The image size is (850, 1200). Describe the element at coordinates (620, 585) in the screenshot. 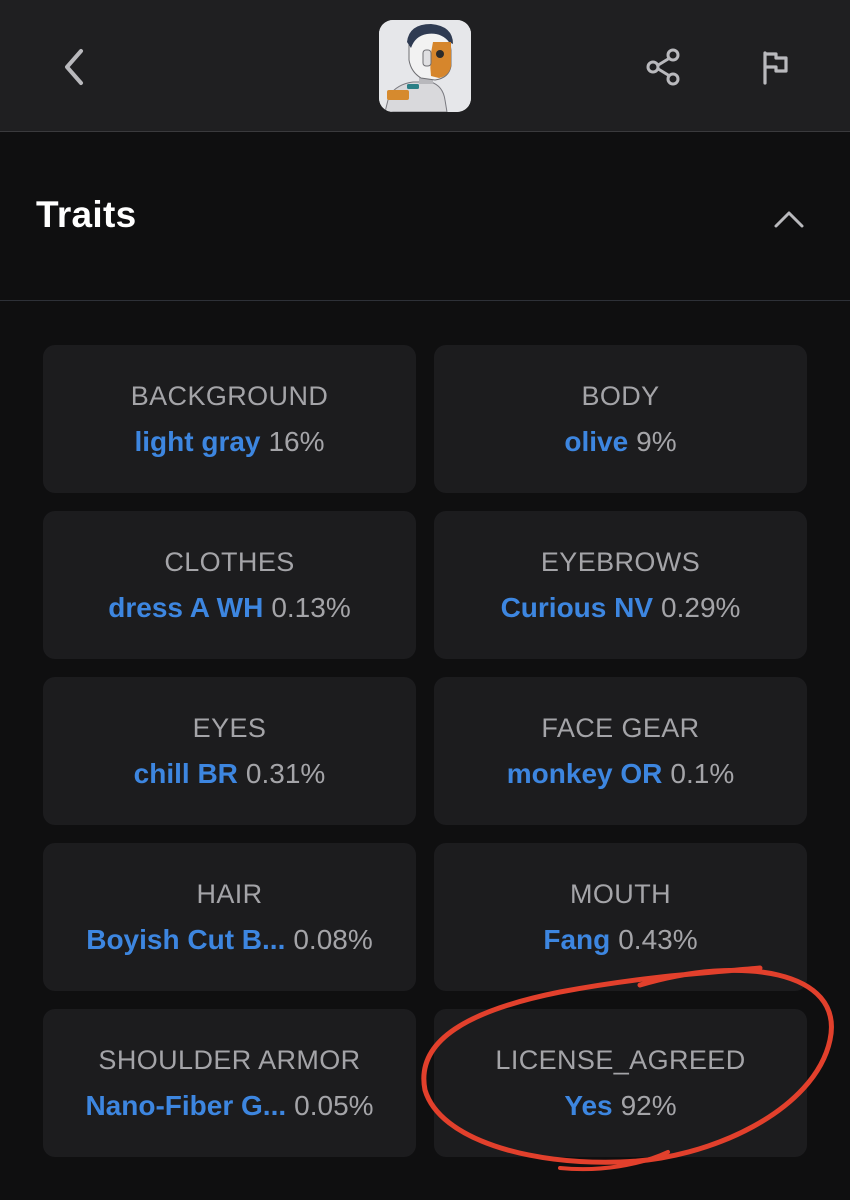

I see `trait-card-eyebrows: EYEBROWS Curious NV 0.29%` at that location.